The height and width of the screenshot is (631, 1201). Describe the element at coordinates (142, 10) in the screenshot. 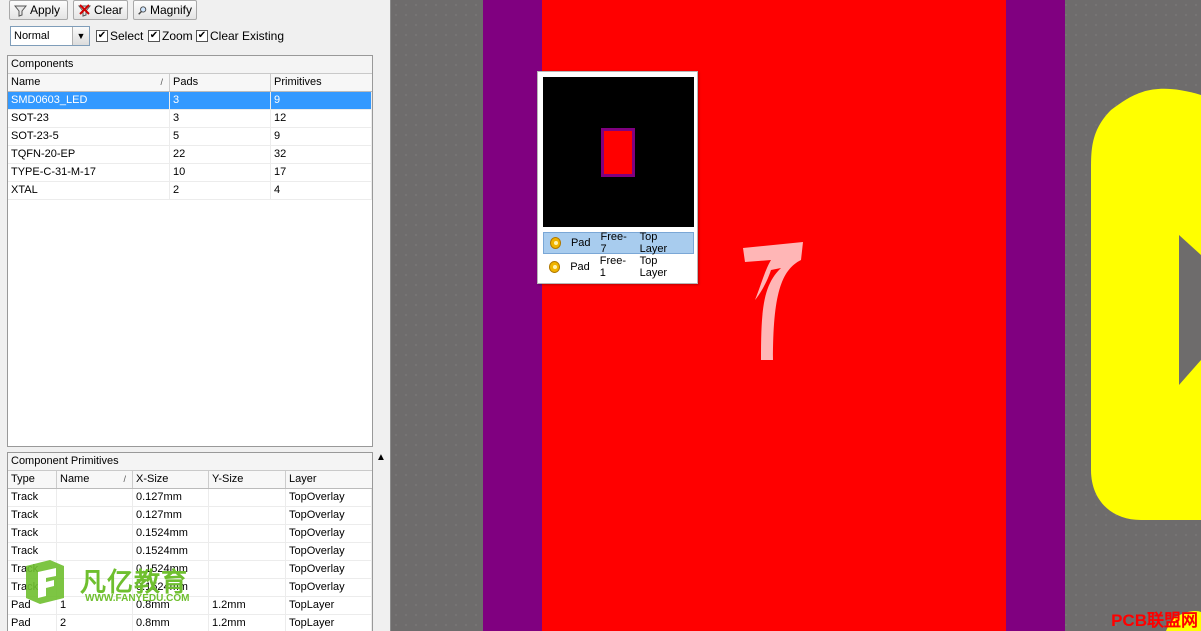

I see `magnifier-icon` at that location.